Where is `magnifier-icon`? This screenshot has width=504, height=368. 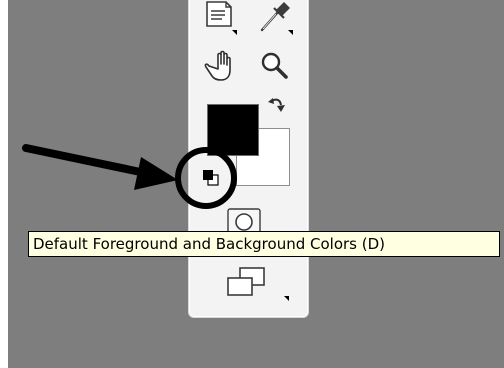
magnifier-icon is located at coordinates (274, 65).